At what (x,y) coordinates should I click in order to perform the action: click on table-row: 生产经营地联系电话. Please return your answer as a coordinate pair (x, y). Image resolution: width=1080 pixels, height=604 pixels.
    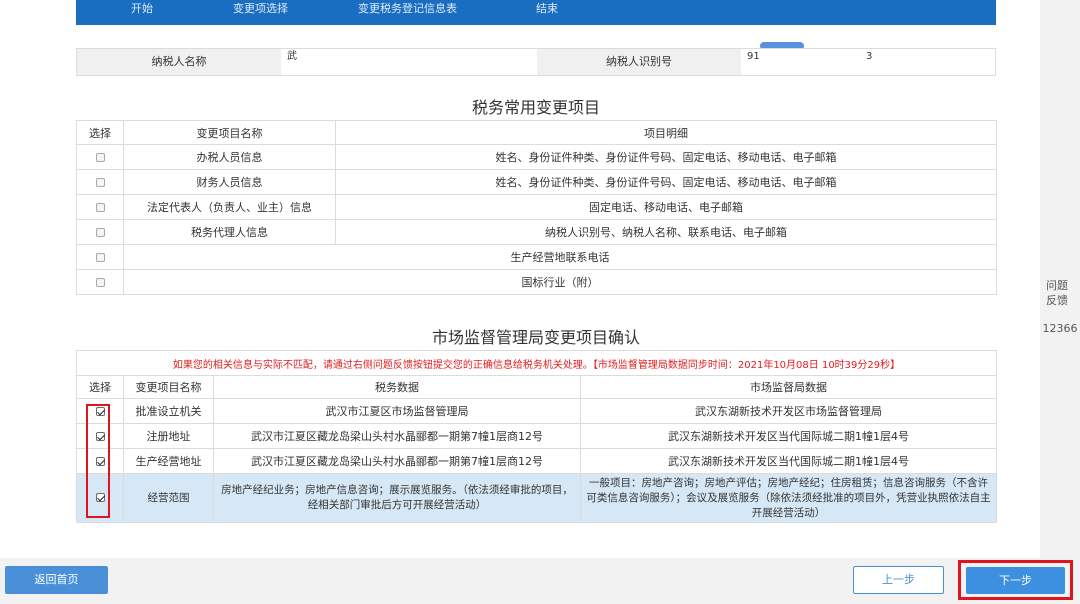
    Looking at the image, I should click on (536, 257).